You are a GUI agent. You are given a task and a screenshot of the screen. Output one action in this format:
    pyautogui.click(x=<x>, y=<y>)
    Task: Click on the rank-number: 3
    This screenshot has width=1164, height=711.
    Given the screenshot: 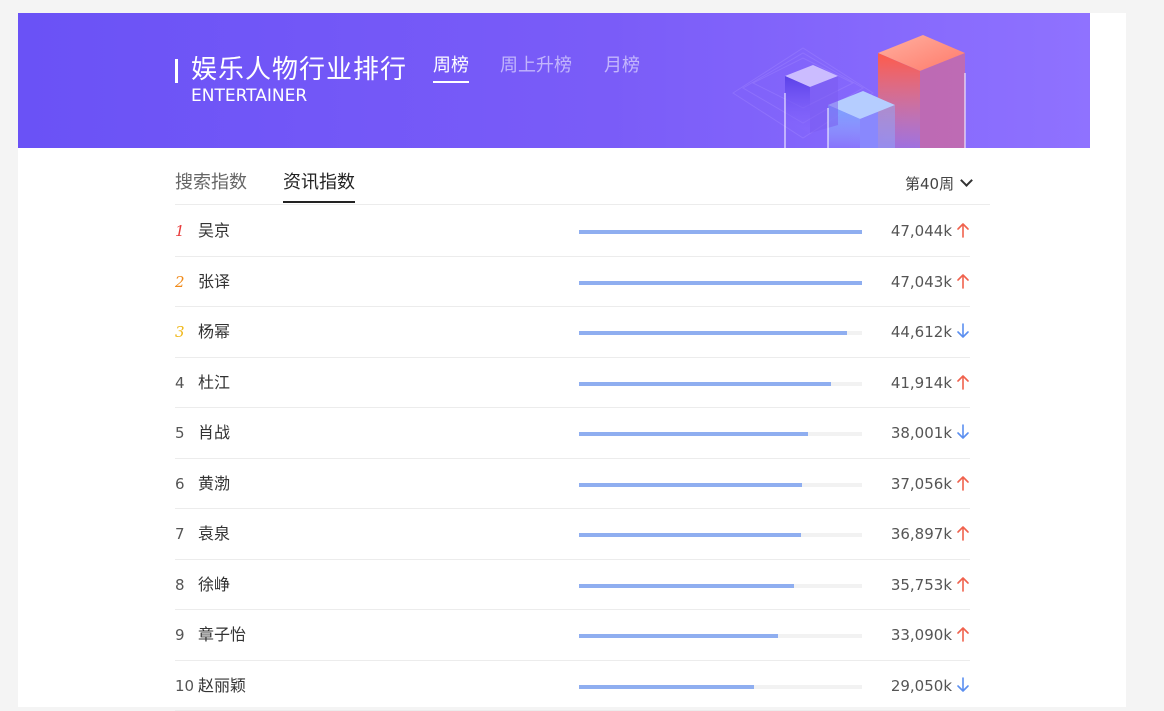 What is the action you would take?
    pyautogui.click(x=185, y=332)
    